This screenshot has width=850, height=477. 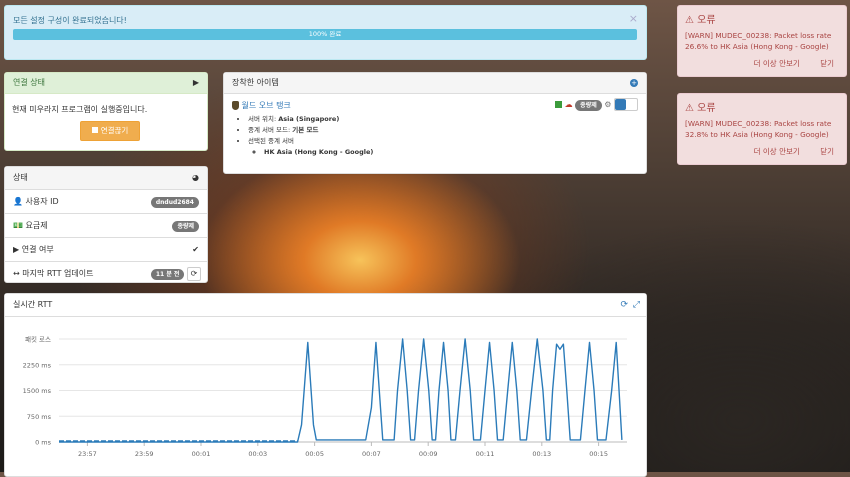 I want to click on last-rtt-badge: 11 분 전, so click(x=167, y=274).